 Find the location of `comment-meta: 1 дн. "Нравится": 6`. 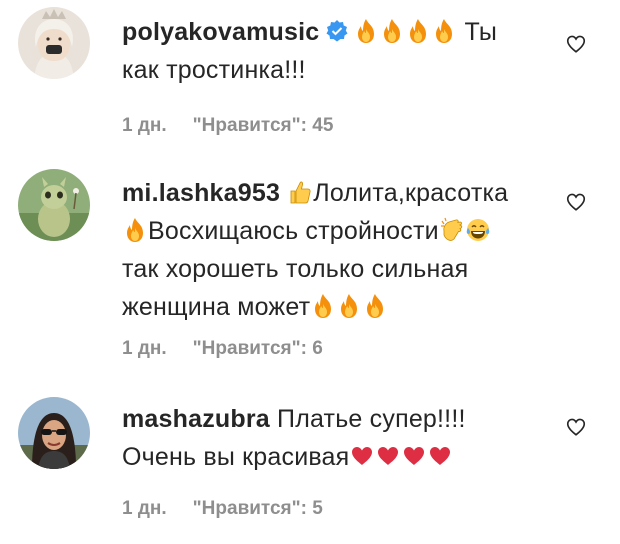

comment-meta: 1 дн. "Нравится": 6 is located at coordinates (222, 349).